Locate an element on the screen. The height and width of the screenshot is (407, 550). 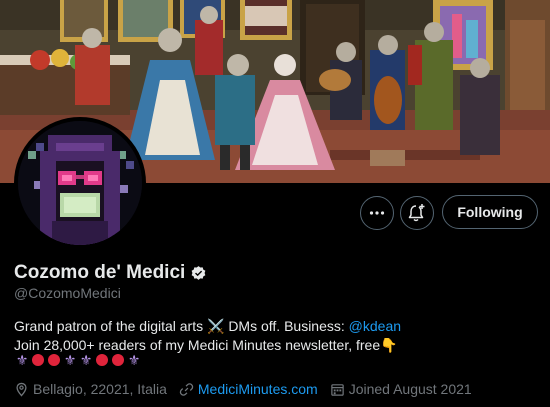
more-options-button is located at coordinates (377, 213).